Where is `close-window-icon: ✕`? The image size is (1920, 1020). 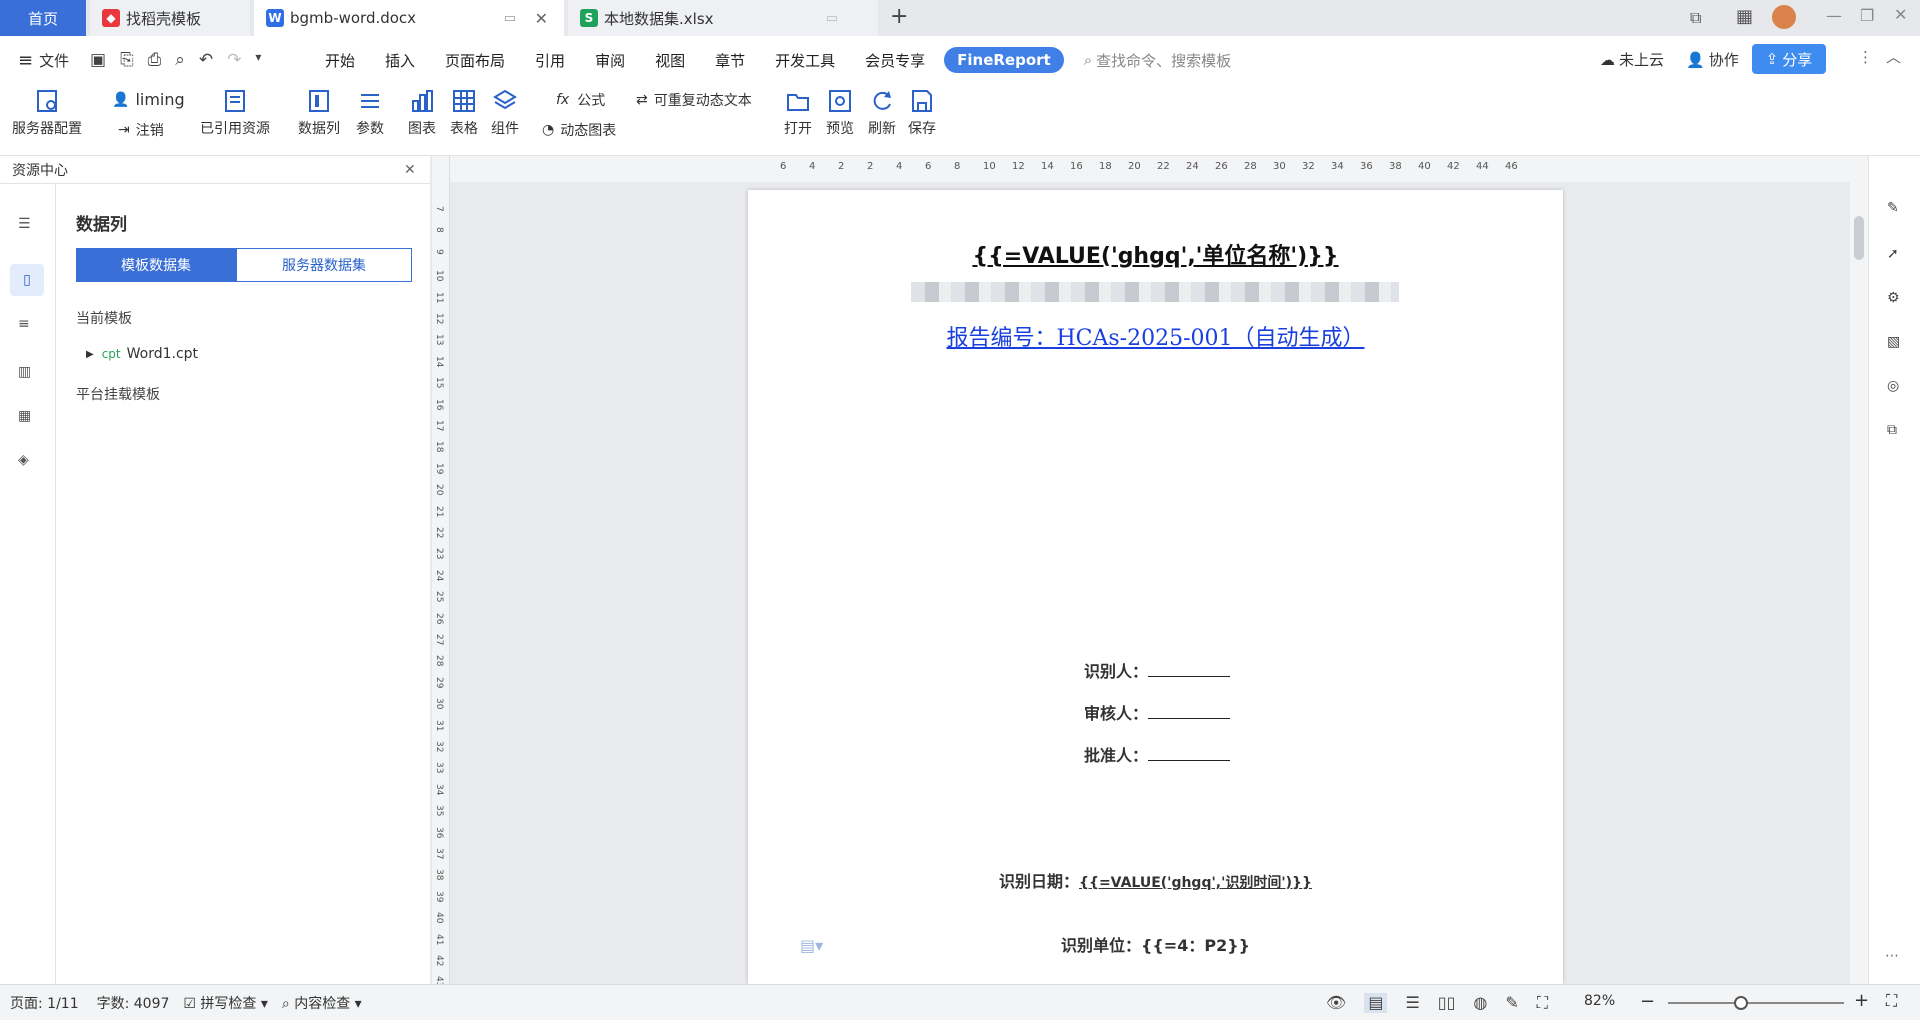 close-window-icon: ✕ is located at coordinates (1900, 14).